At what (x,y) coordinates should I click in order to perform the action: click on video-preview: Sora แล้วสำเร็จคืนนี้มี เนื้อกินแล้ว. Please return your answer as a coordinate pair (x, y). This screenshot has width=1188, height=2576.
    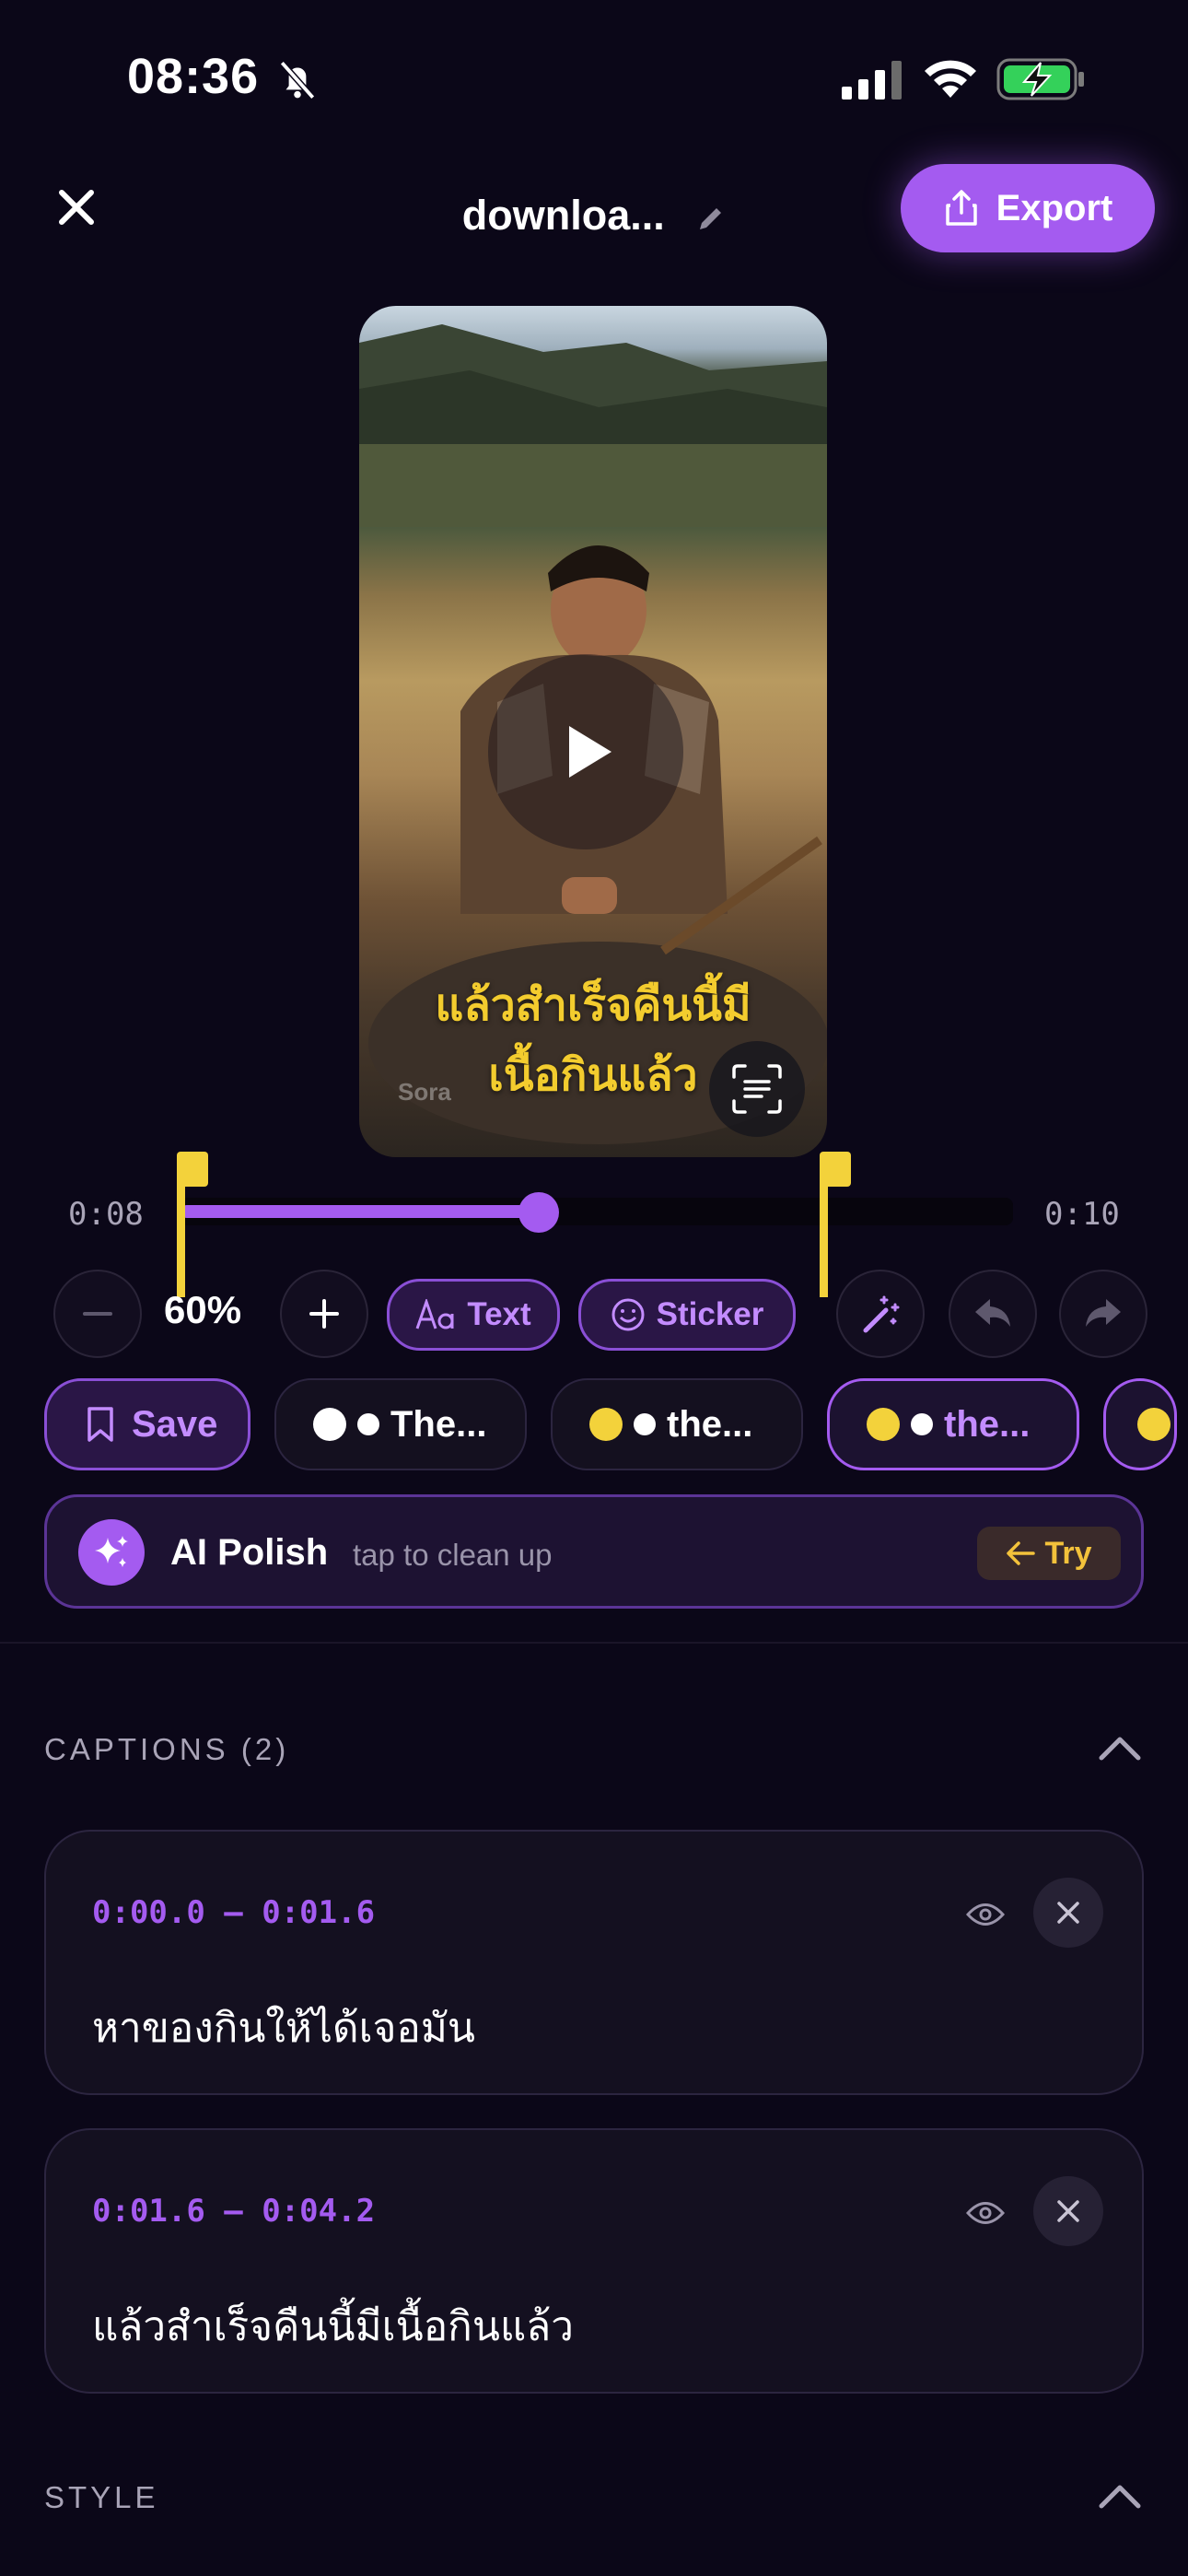
    Looking at the image, I should click on (593, 731).